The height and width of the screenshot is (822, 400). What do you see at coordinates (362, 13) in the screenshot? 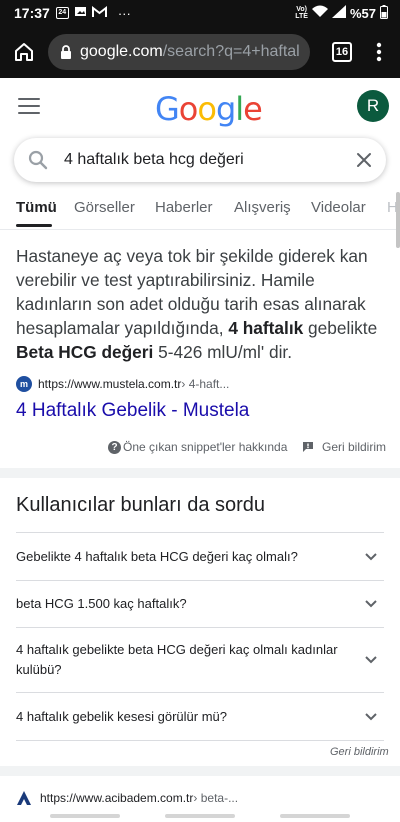
I see `battery-percent: %57` at bounding box center [362, 13].